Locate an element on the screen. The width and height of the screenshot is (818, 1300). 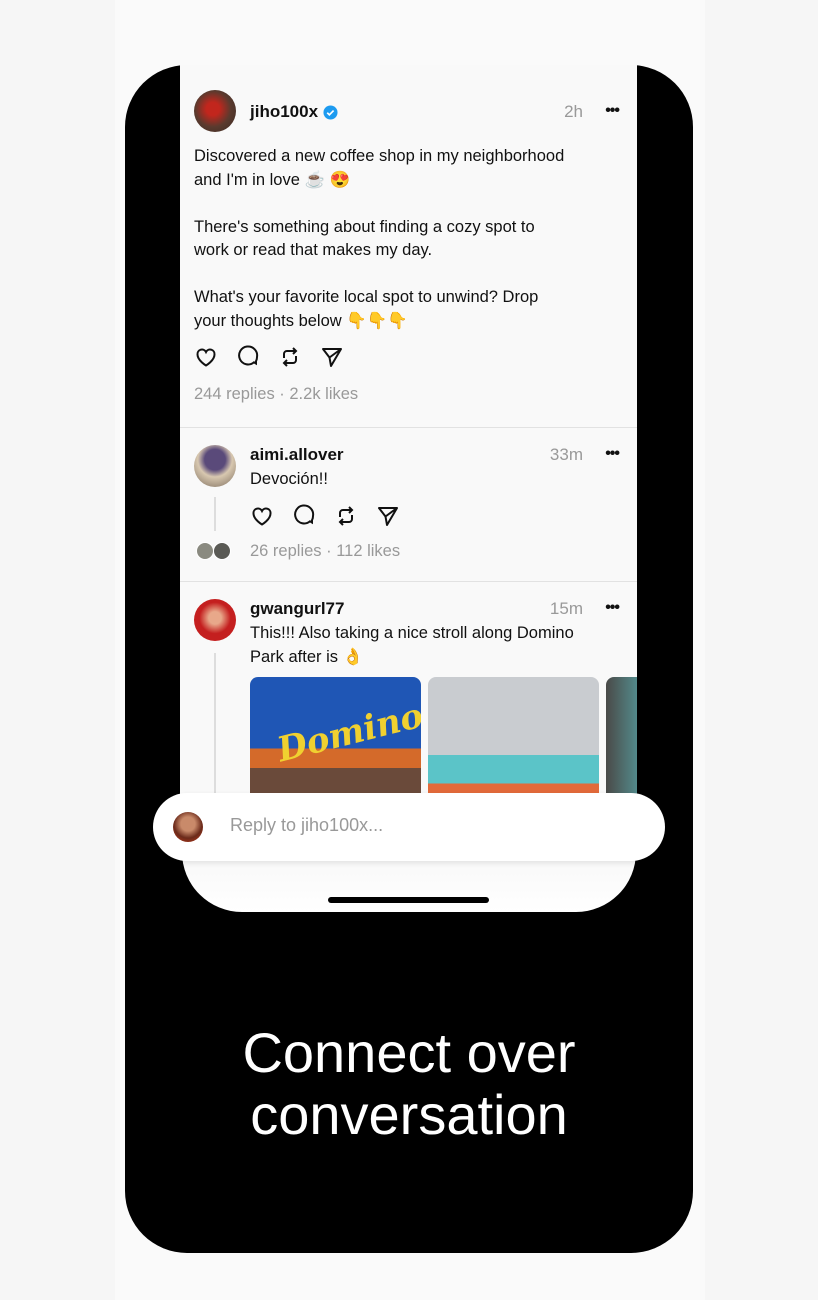
tagline: Connect over conversation is located at coordinates (409, 1084).